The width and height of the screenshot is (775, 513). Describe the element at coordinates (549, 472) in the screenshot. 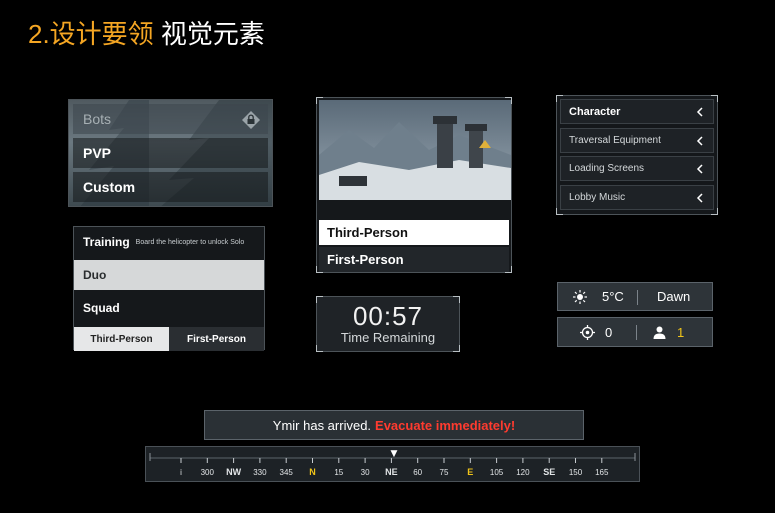

I see `compass-label: SE` at that location.